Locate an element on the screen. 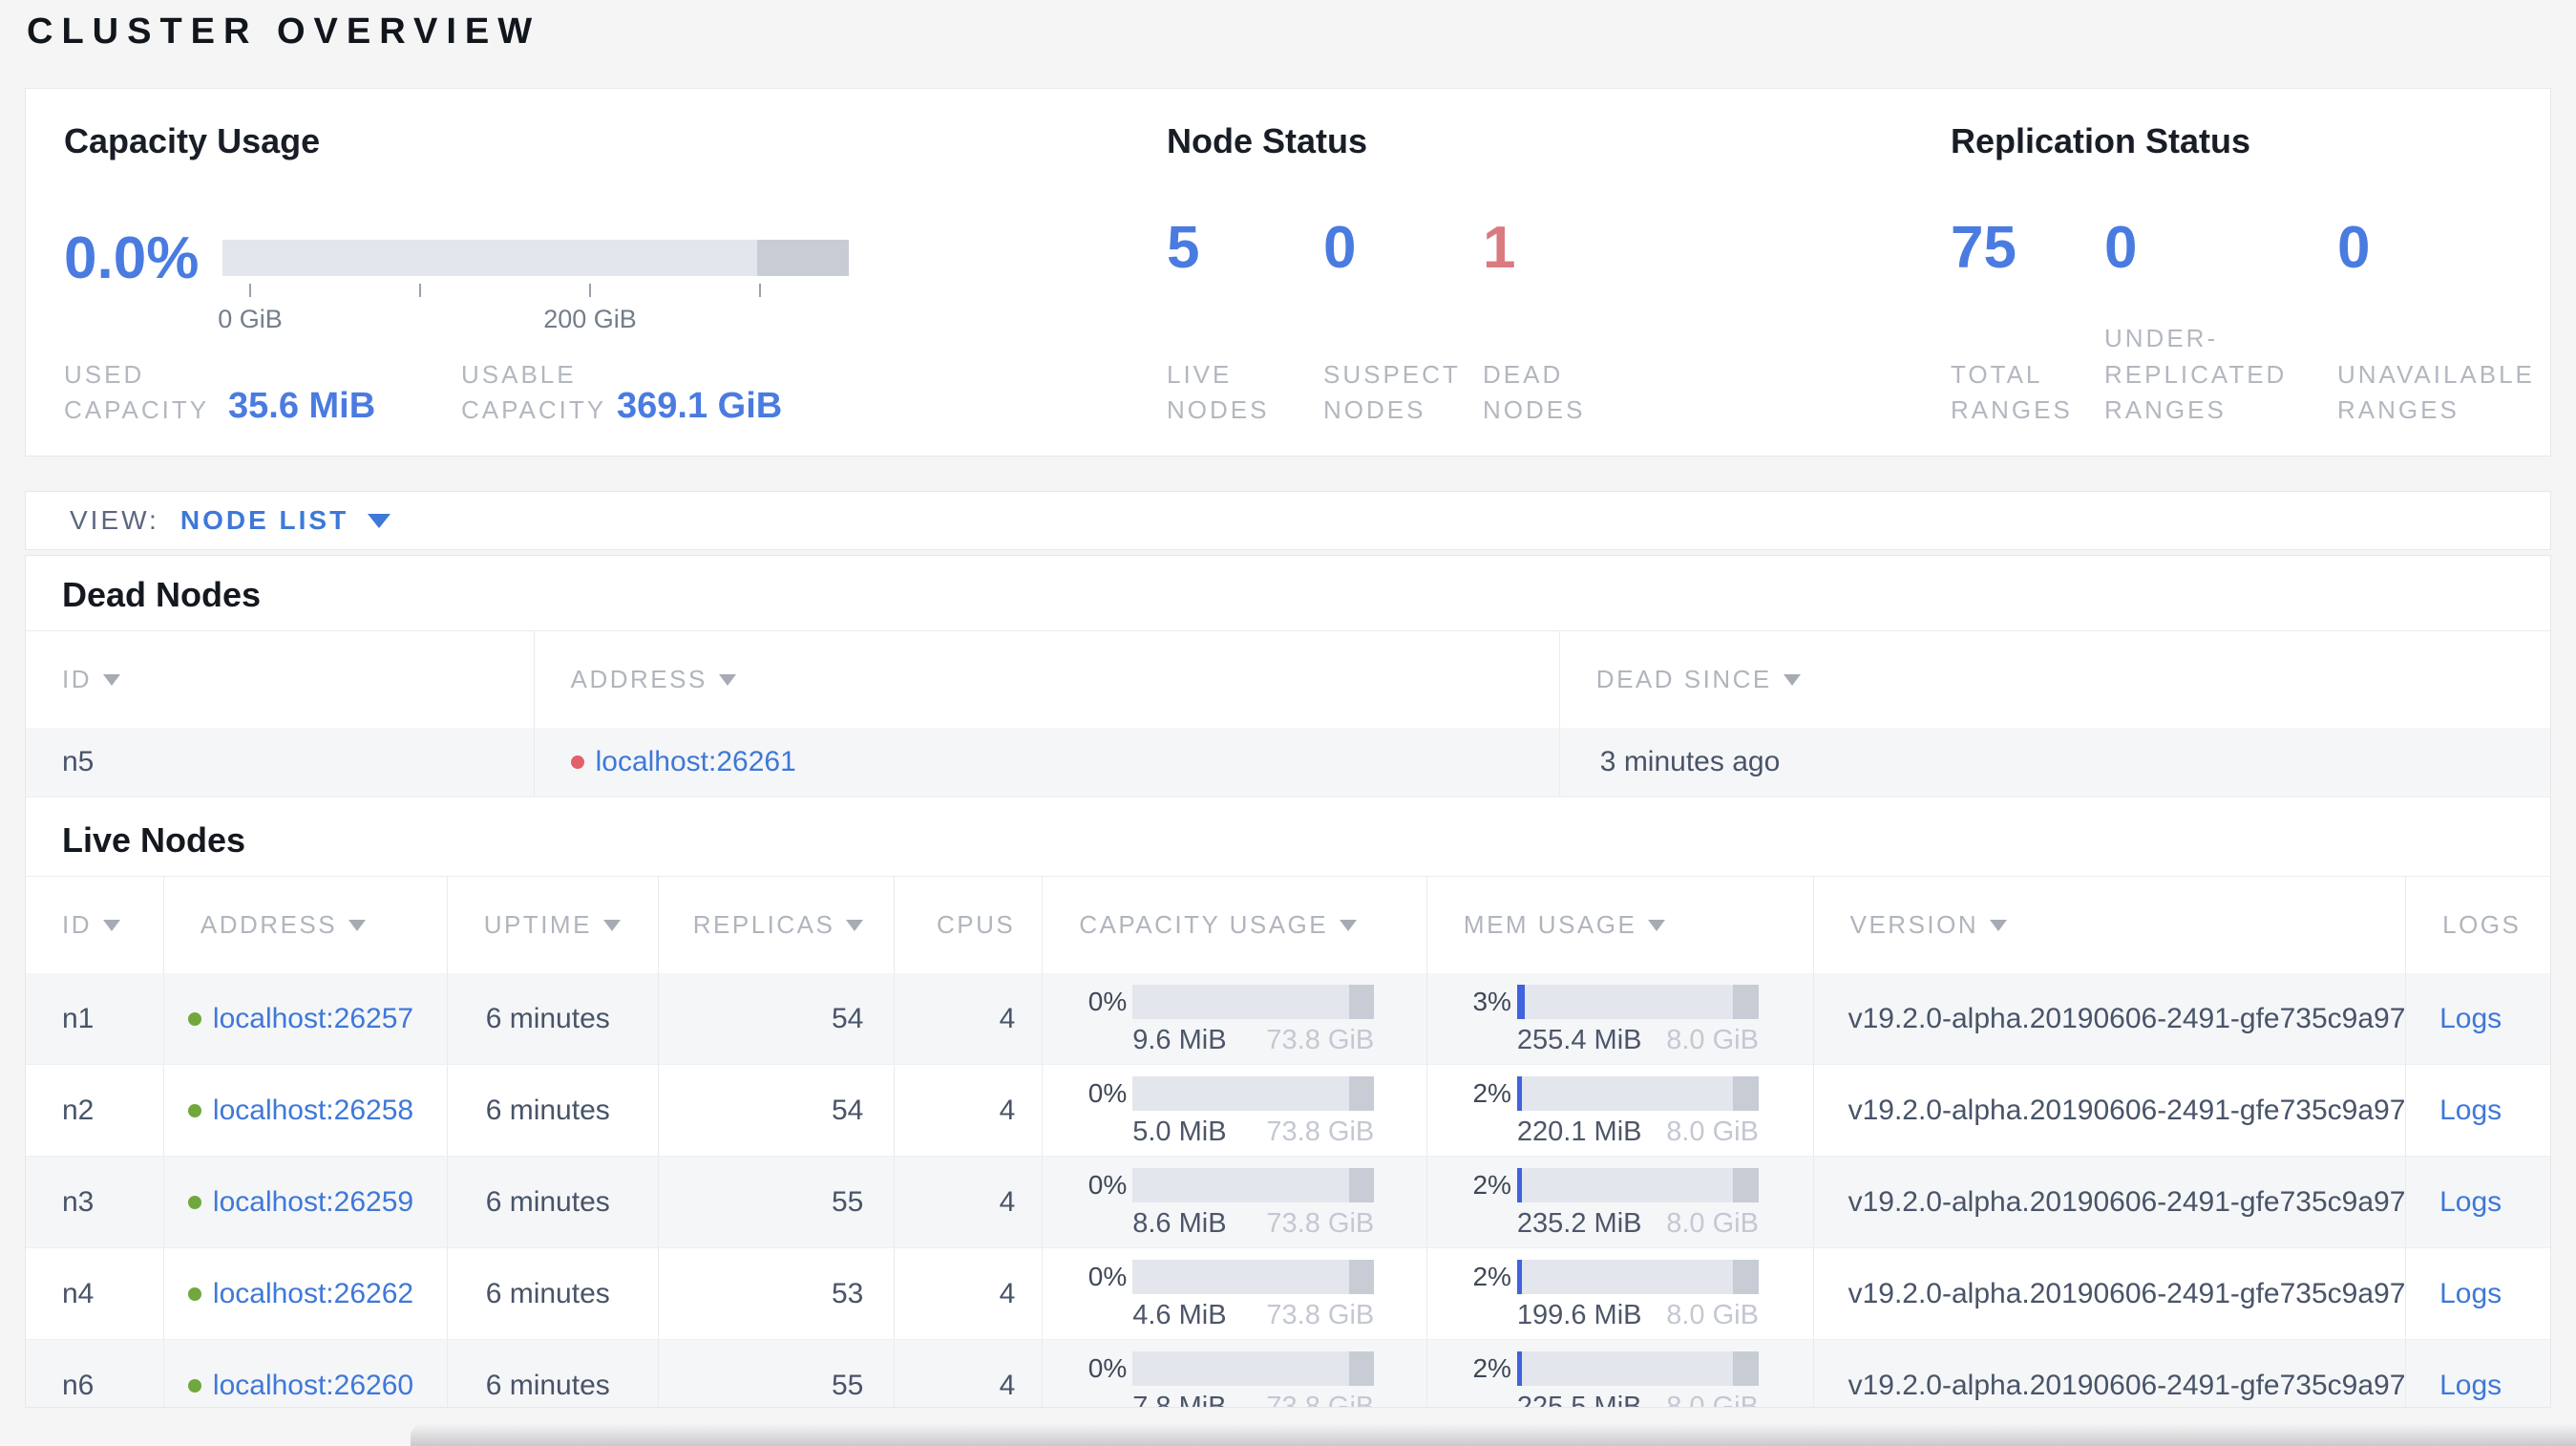  column-header-uptime: UPTIME is located at coordinates (553, 925).